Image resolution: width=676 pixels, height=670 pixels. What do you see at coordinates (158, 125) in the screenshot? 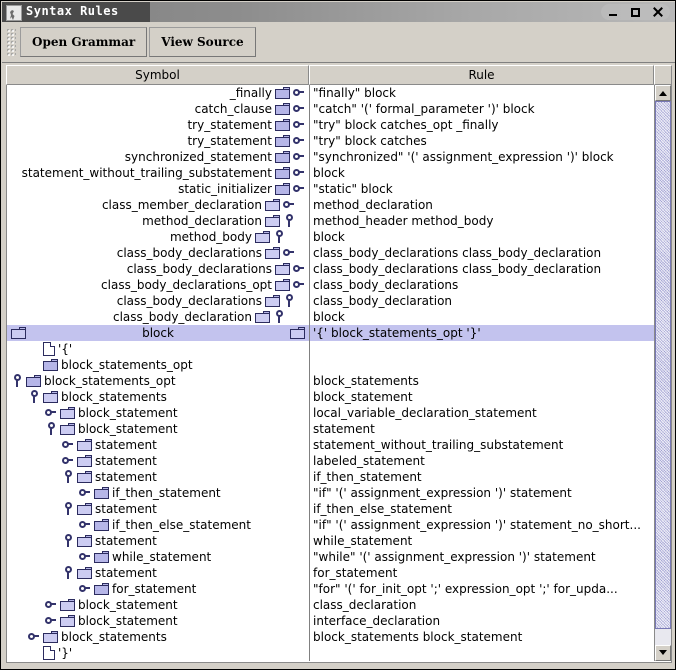
I see `symbol-cell: try_statement` at bounding box center [158, 125].